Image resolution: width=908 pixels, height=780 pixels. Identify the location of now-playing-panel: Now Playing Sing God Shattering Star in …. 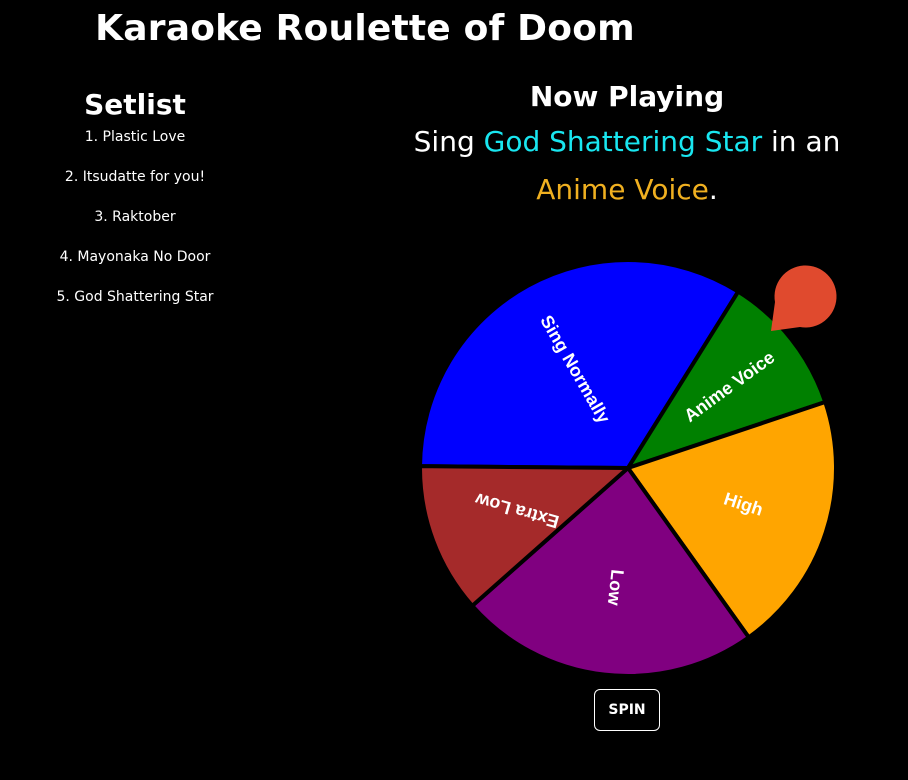
(627, 146).